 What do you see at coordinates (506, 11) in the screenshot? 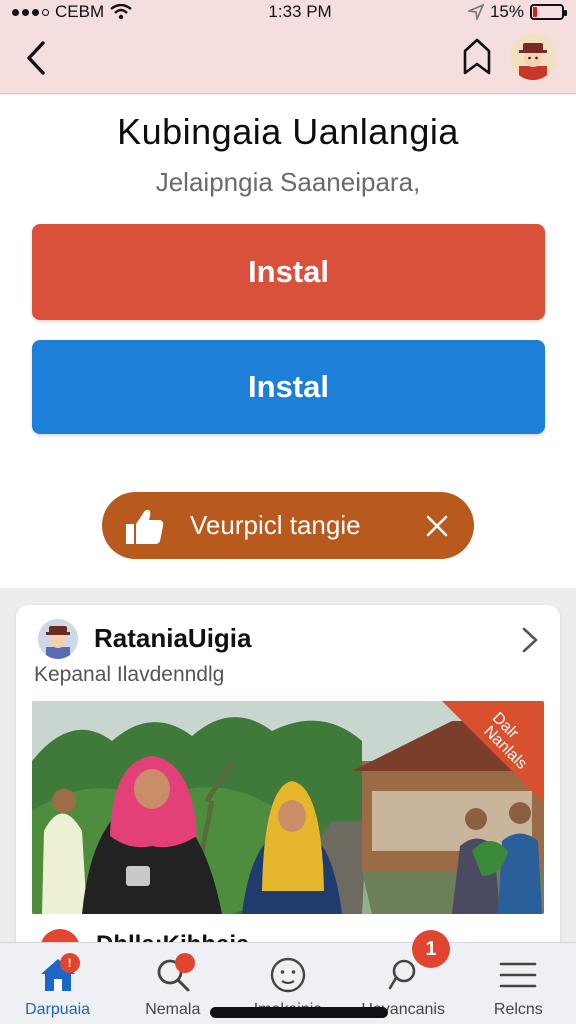
I see `battery-percent: 15%` at bounding box center [506, 11].